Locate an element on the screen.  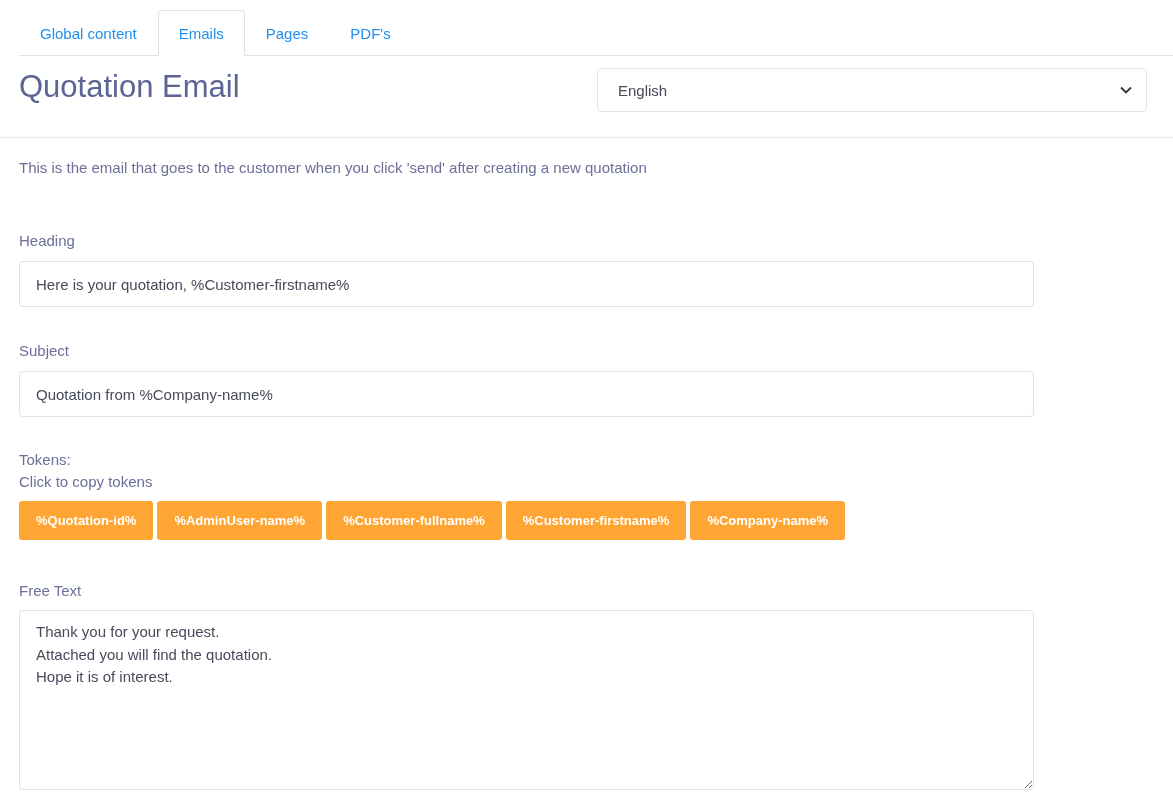
tokens-hint: Click to copy tokens is located at coordinates (86, 482).